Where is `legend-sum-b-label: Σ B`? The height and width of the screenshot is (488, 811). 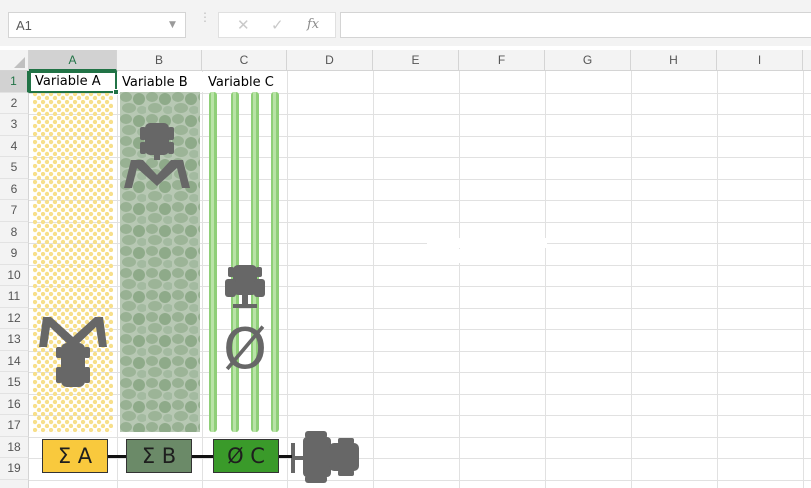 legend-sum-b-label: Σ B is located at coordinates (159, 456).